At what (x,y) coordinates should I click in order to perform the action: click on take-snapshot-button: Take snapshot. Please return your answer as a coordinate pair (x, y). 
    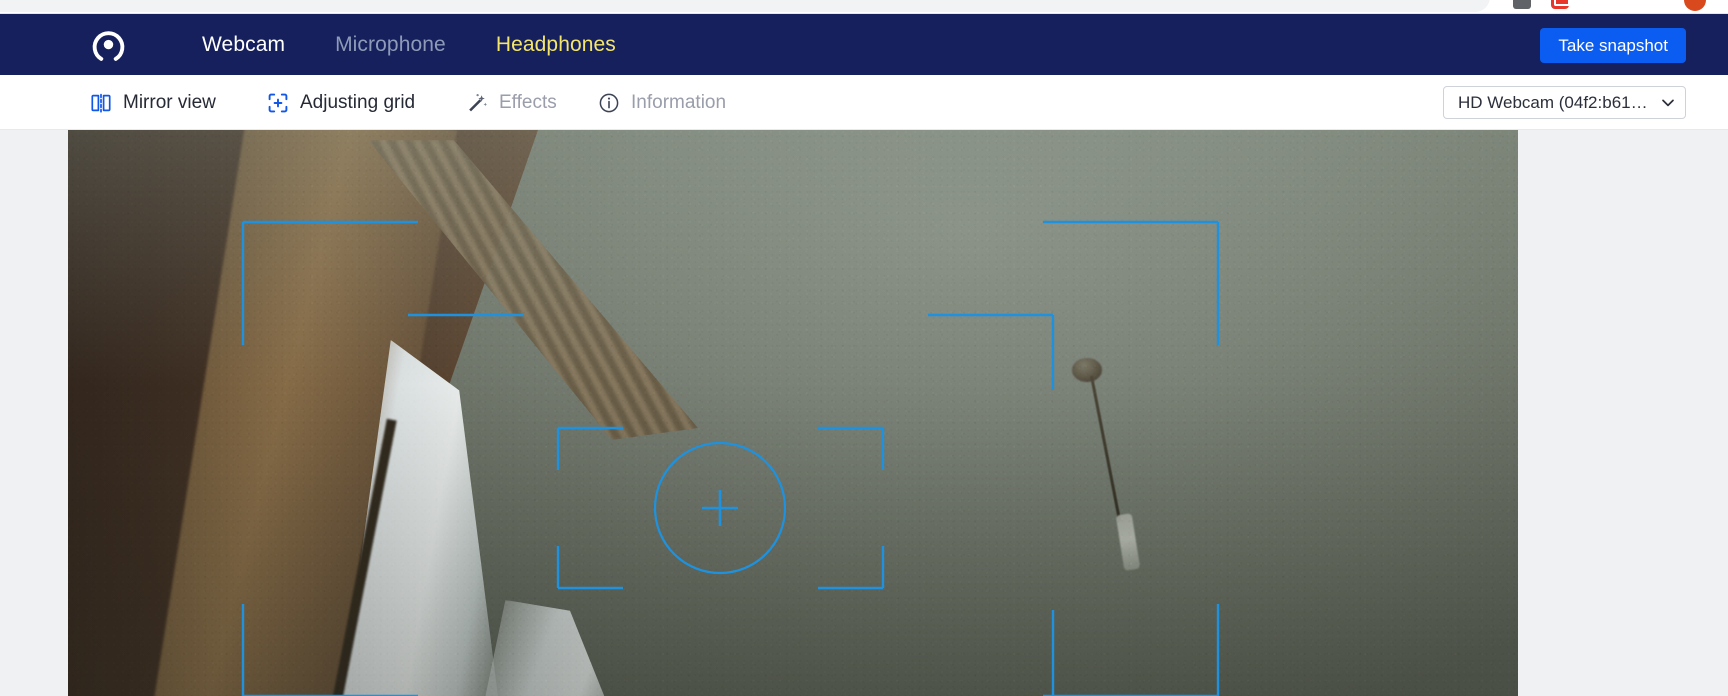
    Looking at the image, I should click on (1613, 45).